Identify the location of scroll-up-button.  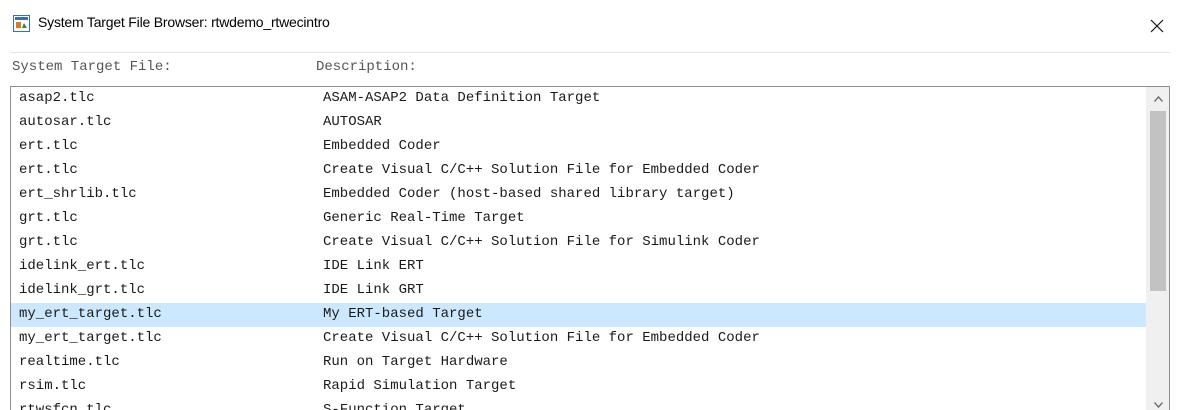
(1158, 98).